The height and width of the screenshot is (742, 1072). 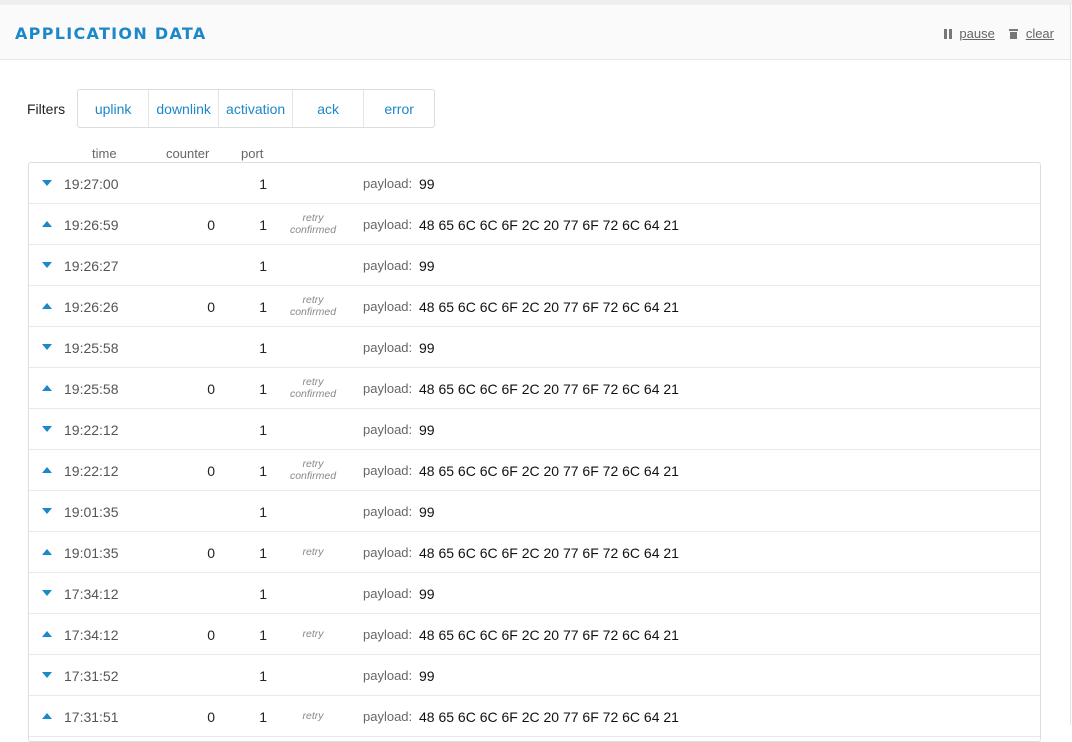 I want to click on clear-button: clear, so click(x=1031, y=33).